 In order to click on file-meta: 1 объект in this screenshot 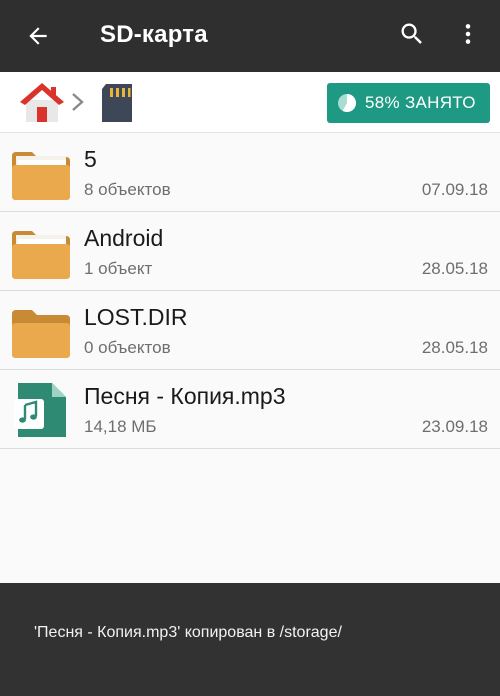, I will do `click(118, 268)`.